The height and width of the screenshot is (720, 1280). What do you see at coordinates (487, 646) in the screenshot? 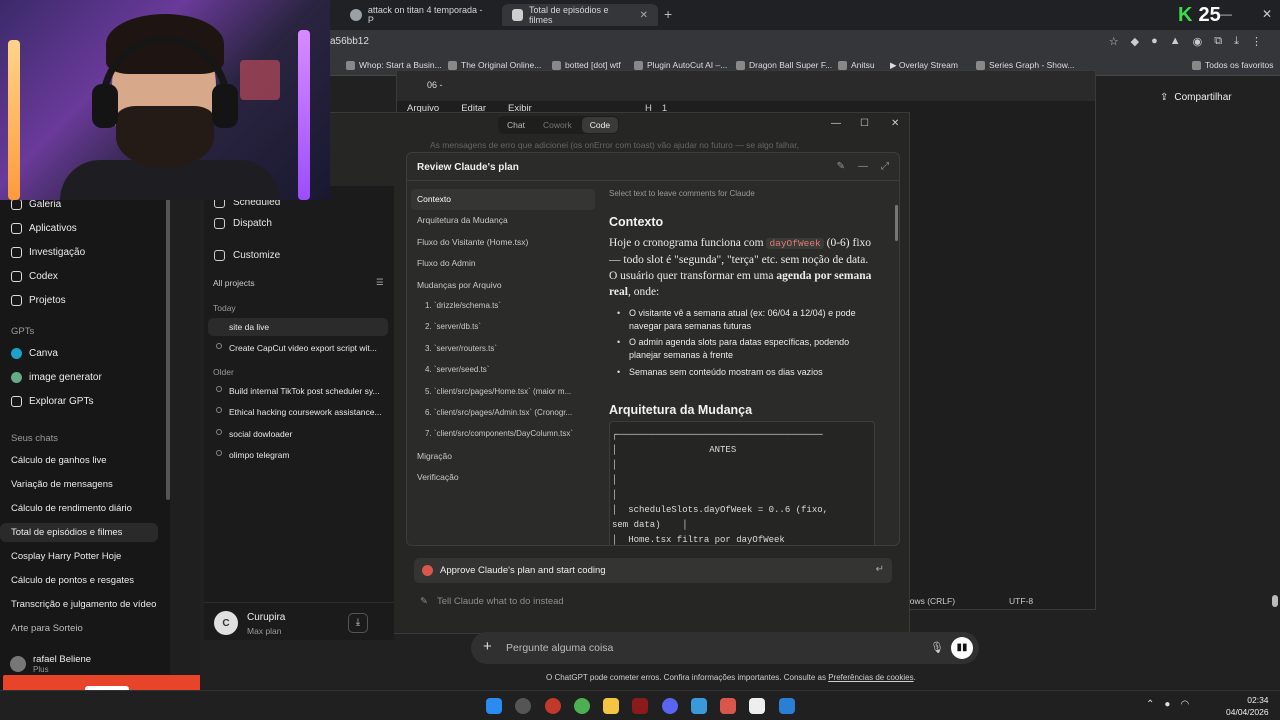
I see `add-attachment-icon: +` at bounding box center [487, 646].